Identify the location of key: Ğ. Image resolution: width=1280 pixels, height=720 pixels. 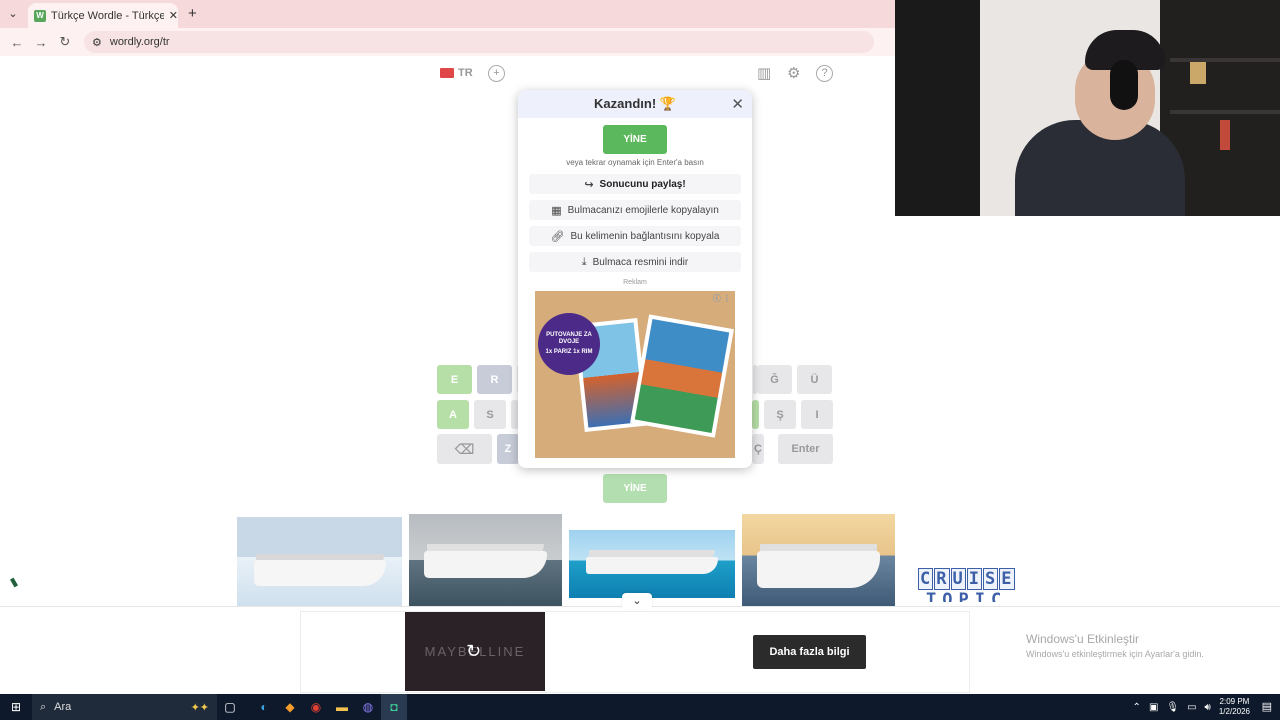
(774, 379).